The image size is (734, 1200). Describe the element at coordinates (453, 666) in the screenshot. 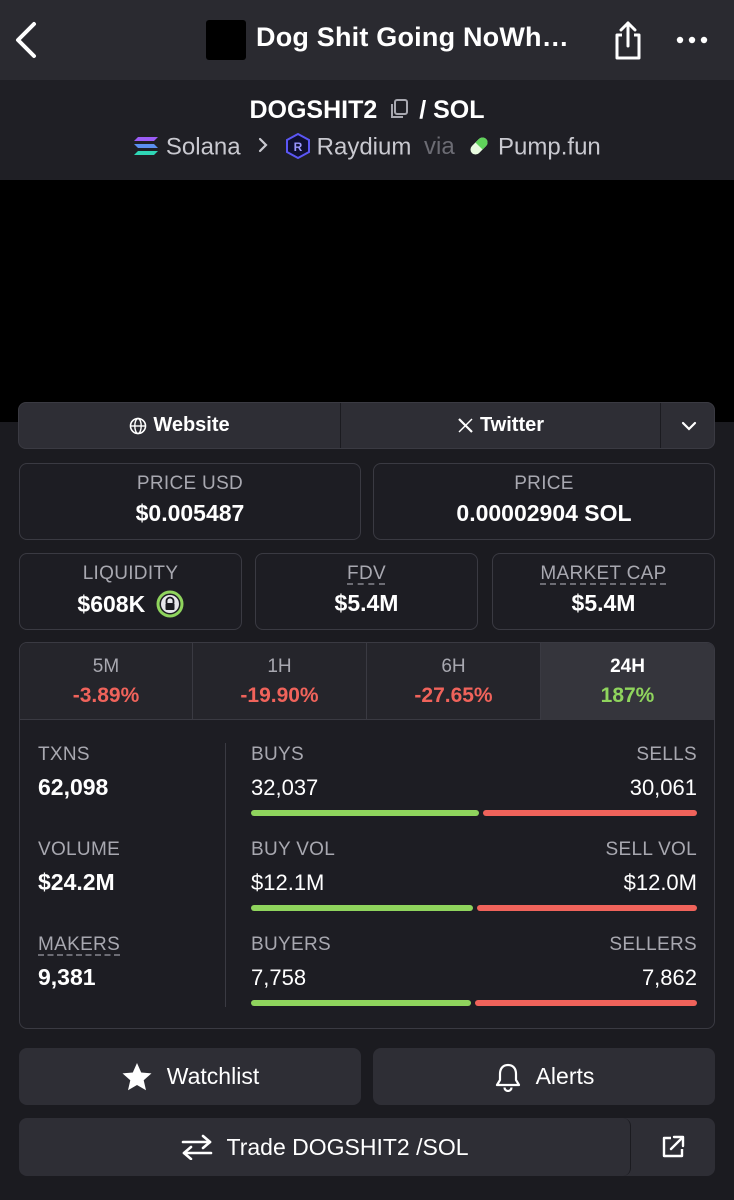

I see `tab-label: 6H` at that location.